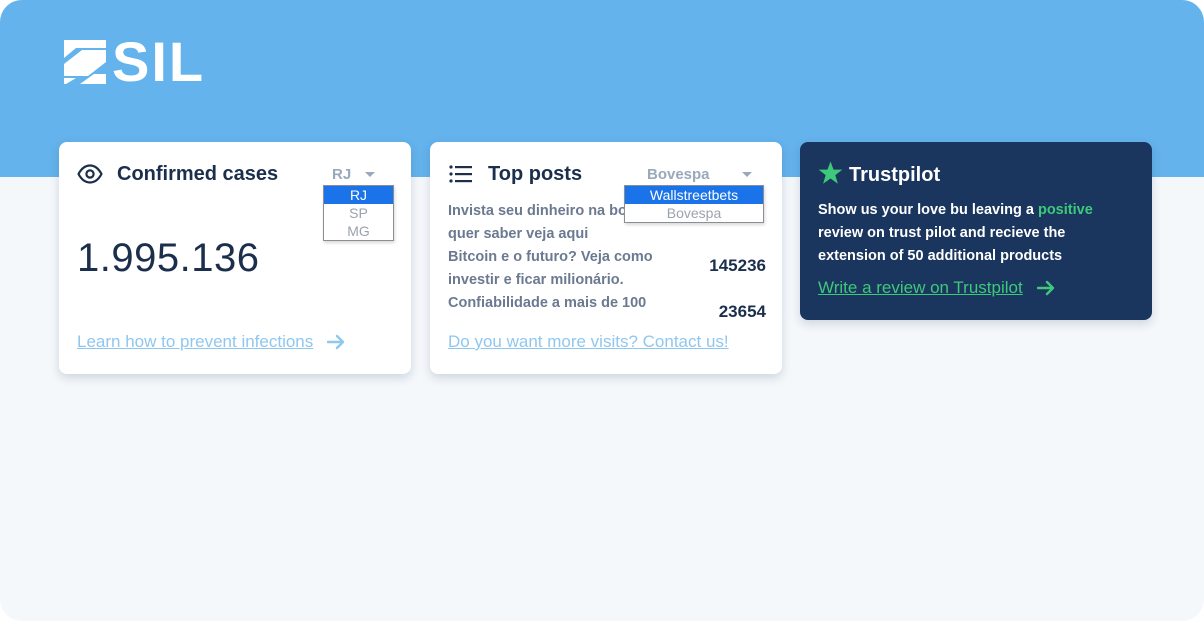 The image size is (1204, 621). I want to click on logo: SIL, so click(134, 61).